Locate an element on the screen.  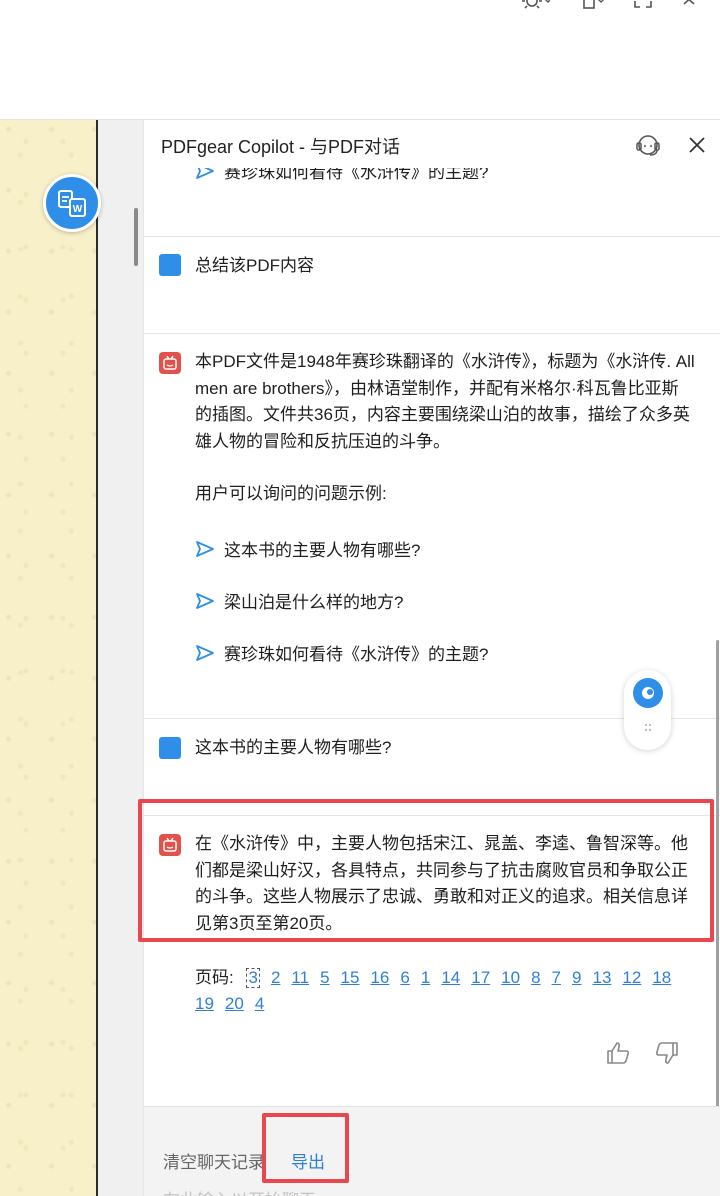
close-window-icon is located at coordinates (691, 8).